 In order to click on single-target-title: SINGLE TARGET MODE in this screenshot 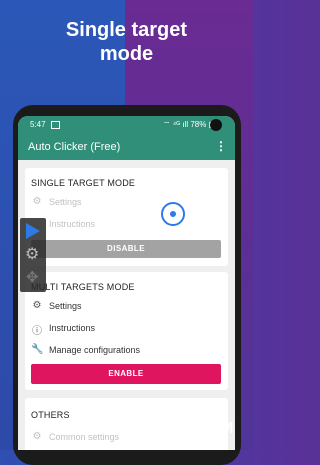, I will do `click(83, 183)`.